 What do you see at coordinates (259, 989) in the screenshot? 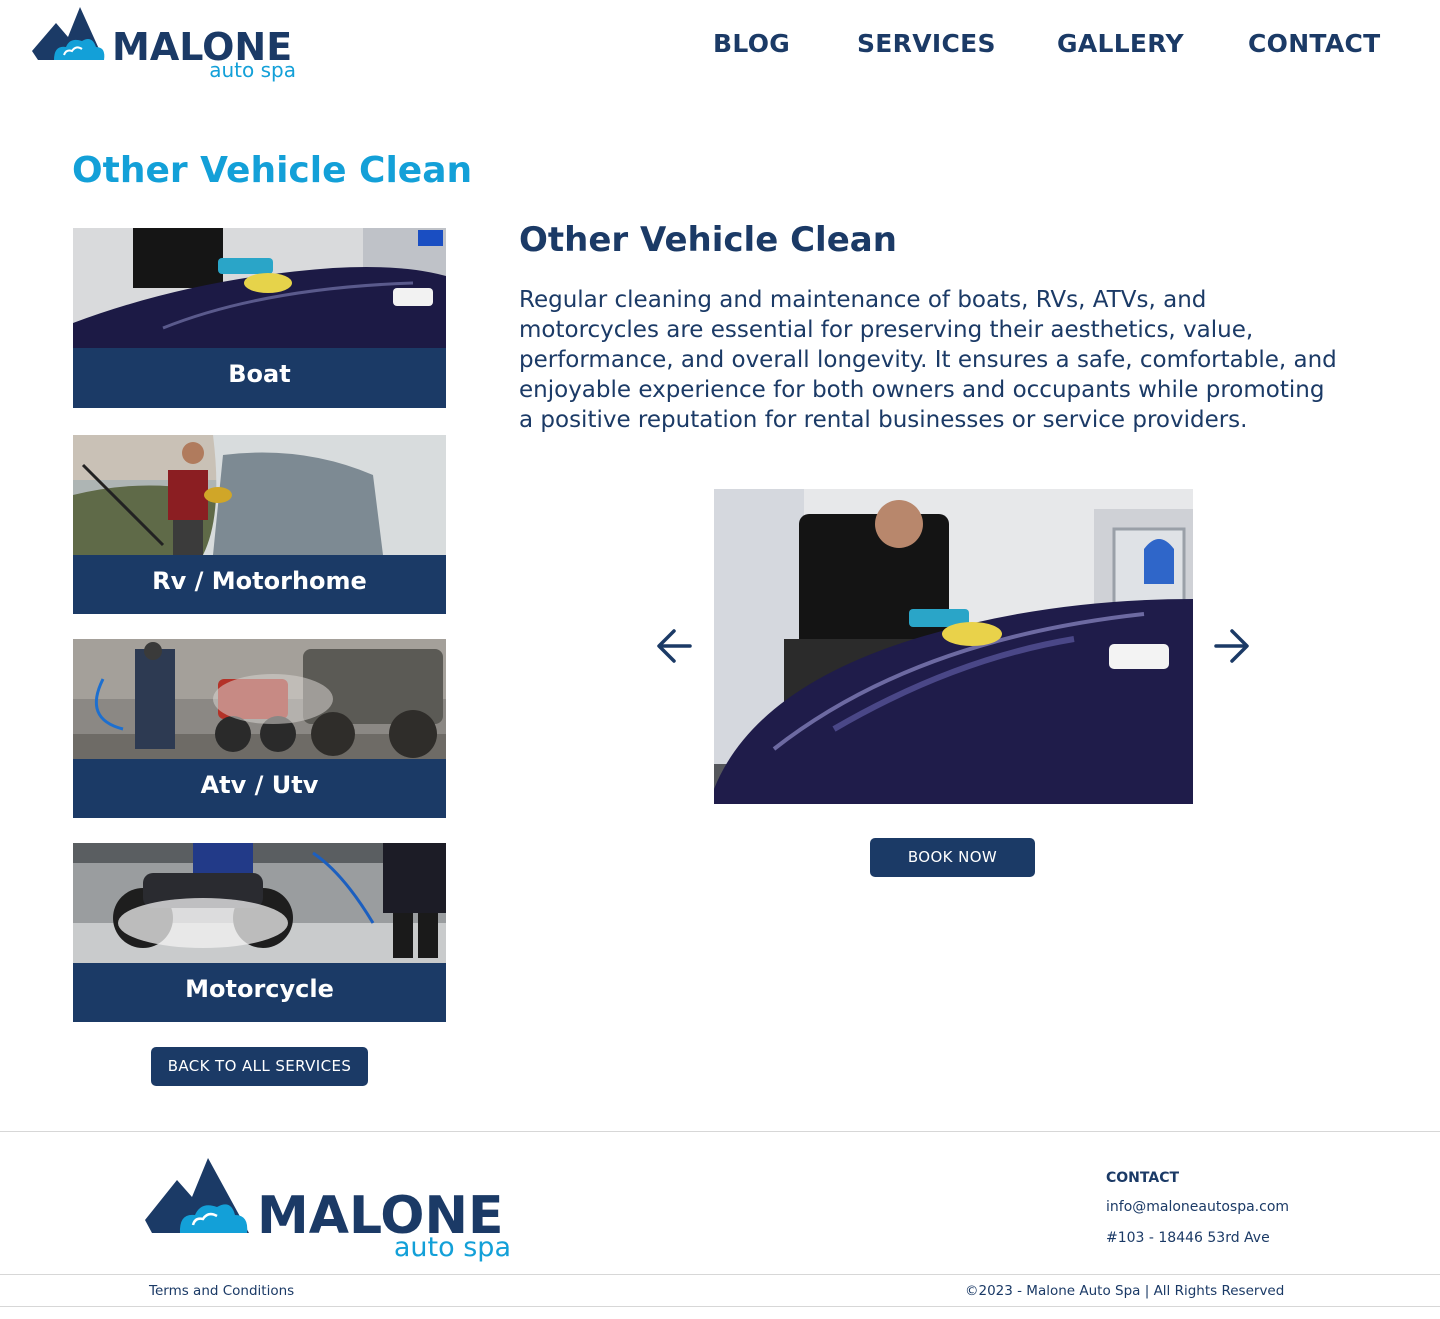
I see `service-card-label: Motorcycle` at bounding box center [259, 989].